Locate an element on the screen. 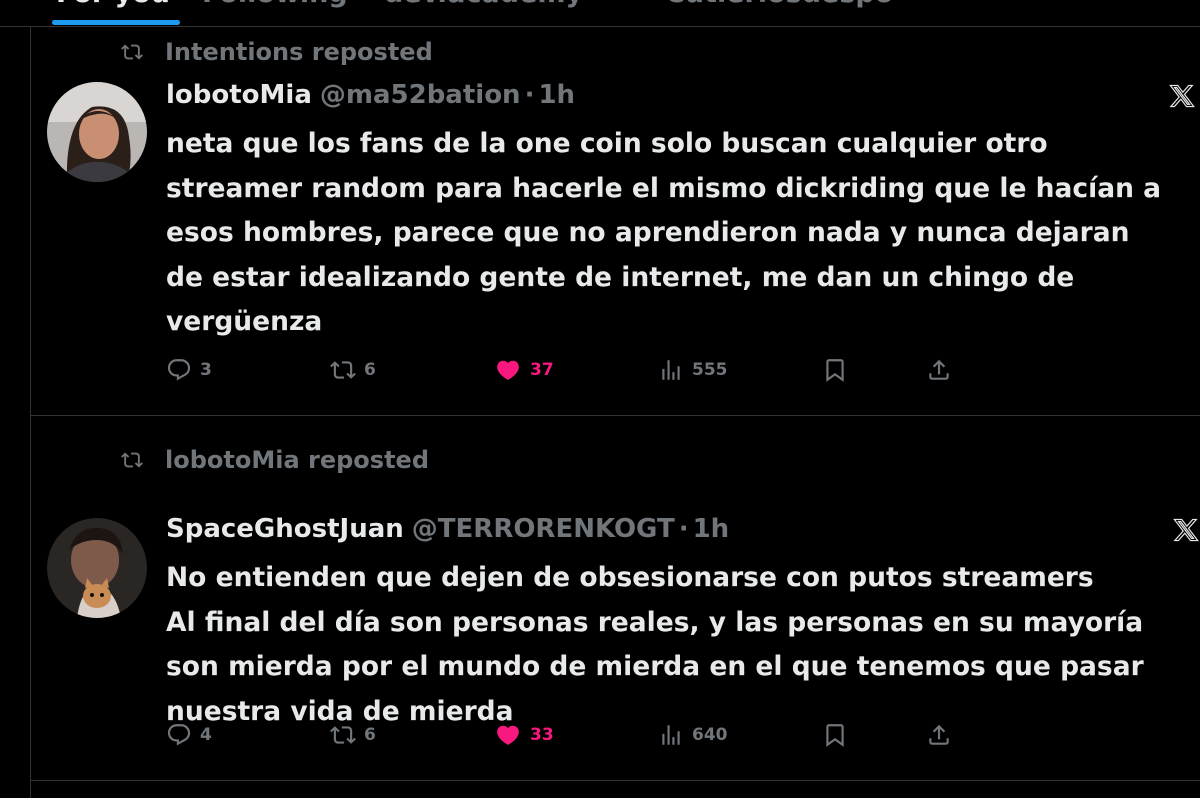  display-name: SpaceGhostJuan is located at coordinates (285, 529).